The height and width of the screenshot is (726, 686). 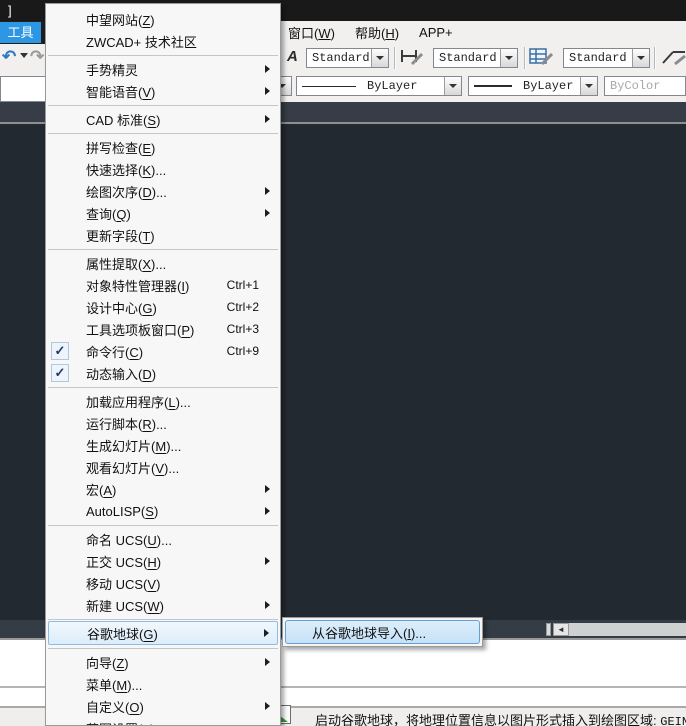 I want to click on plot-style-value: ByColor, so click(x=635, y=86).